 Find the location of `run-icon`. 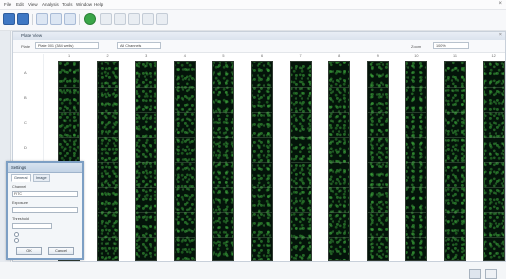

run-icon is located at coordinates (90, 19).